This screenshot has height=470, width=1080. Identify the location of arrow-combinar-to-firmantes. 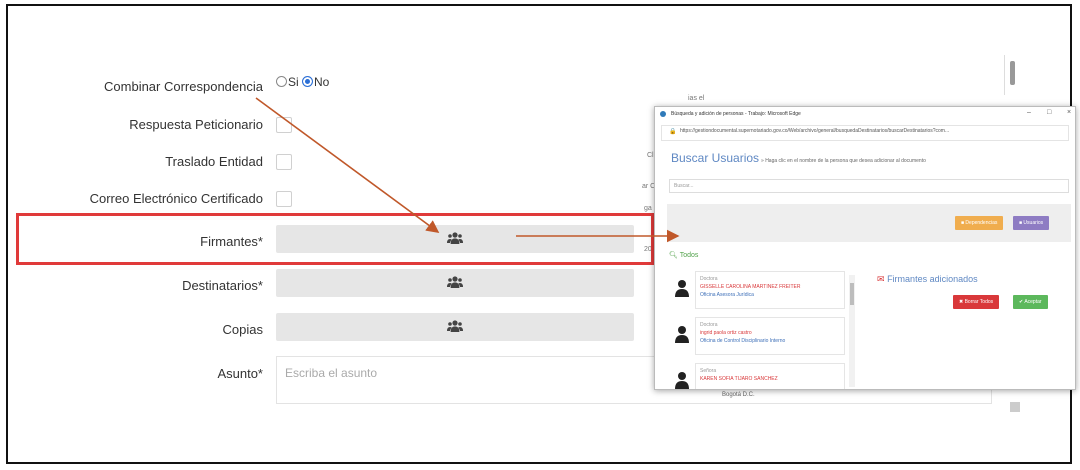
(347, 165).